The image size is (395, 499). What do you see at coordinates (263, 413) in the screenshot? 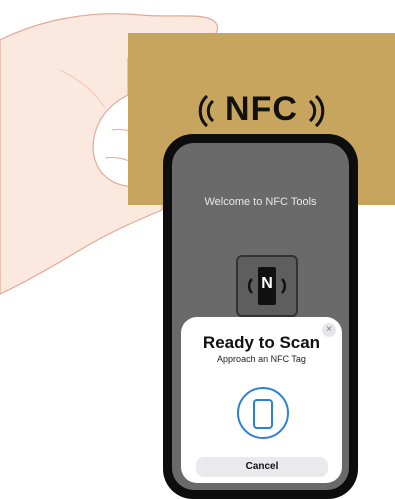
I see `phone-scan-icon` at bounding box center [263, 413].